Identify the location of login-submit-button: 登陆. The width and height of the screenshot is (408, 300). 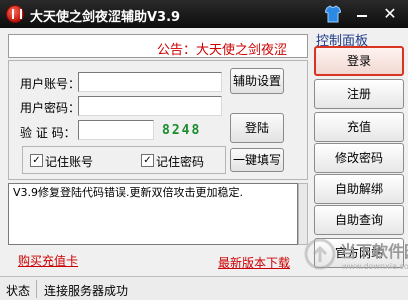
(257, 128).